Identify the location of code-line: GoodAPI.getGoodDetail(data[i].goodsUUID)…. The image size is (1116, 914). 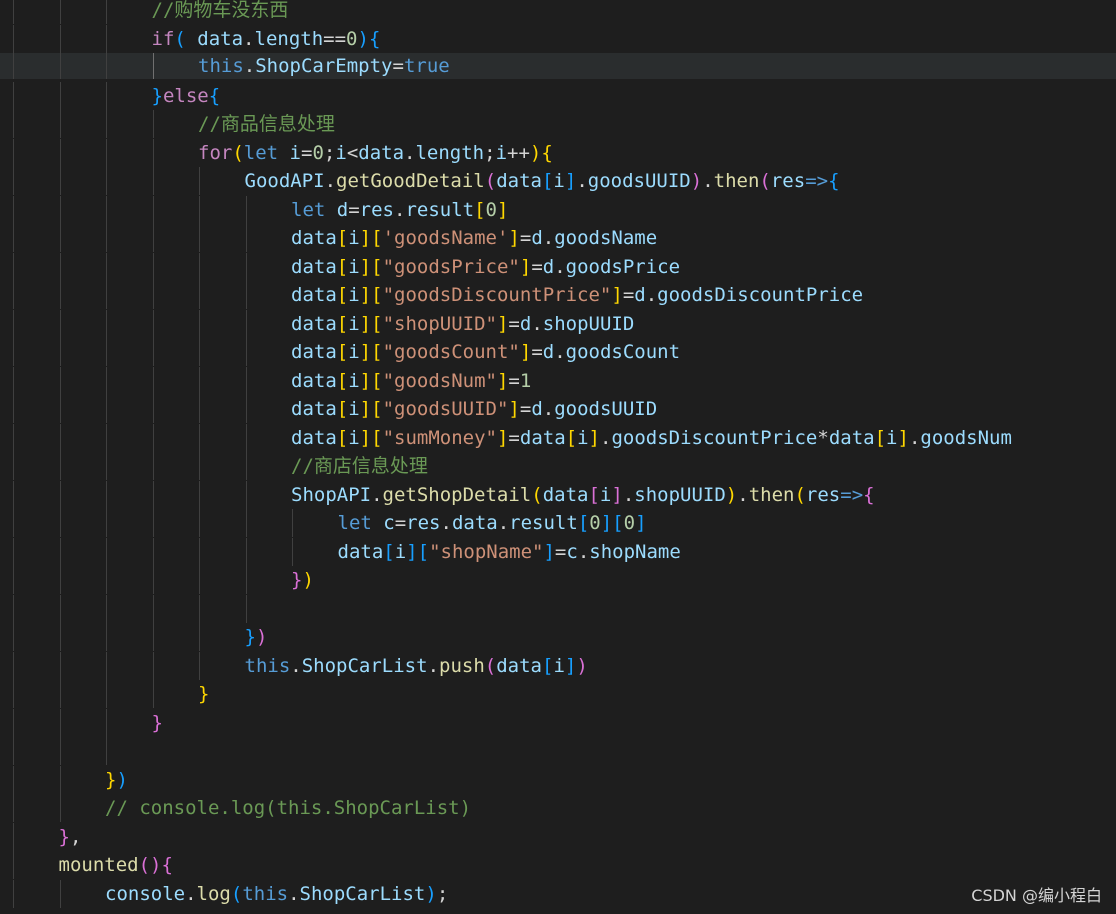
(558, 181).